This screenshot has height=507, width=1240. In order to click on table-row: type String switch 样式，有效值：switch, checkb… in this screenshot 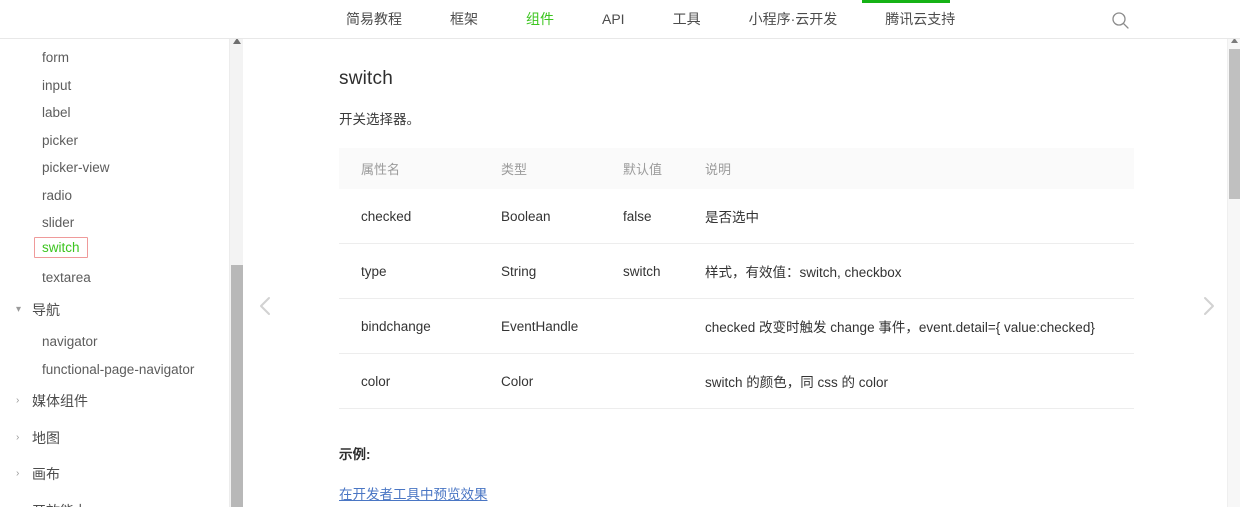, I will do `click(736, 271)`.